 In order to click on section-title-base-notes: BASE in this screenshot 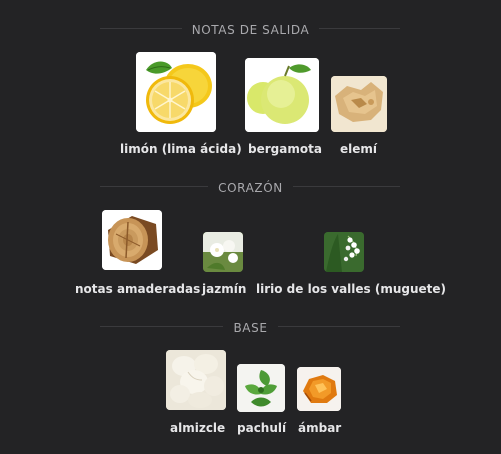, I will do `click(250, 327)`.